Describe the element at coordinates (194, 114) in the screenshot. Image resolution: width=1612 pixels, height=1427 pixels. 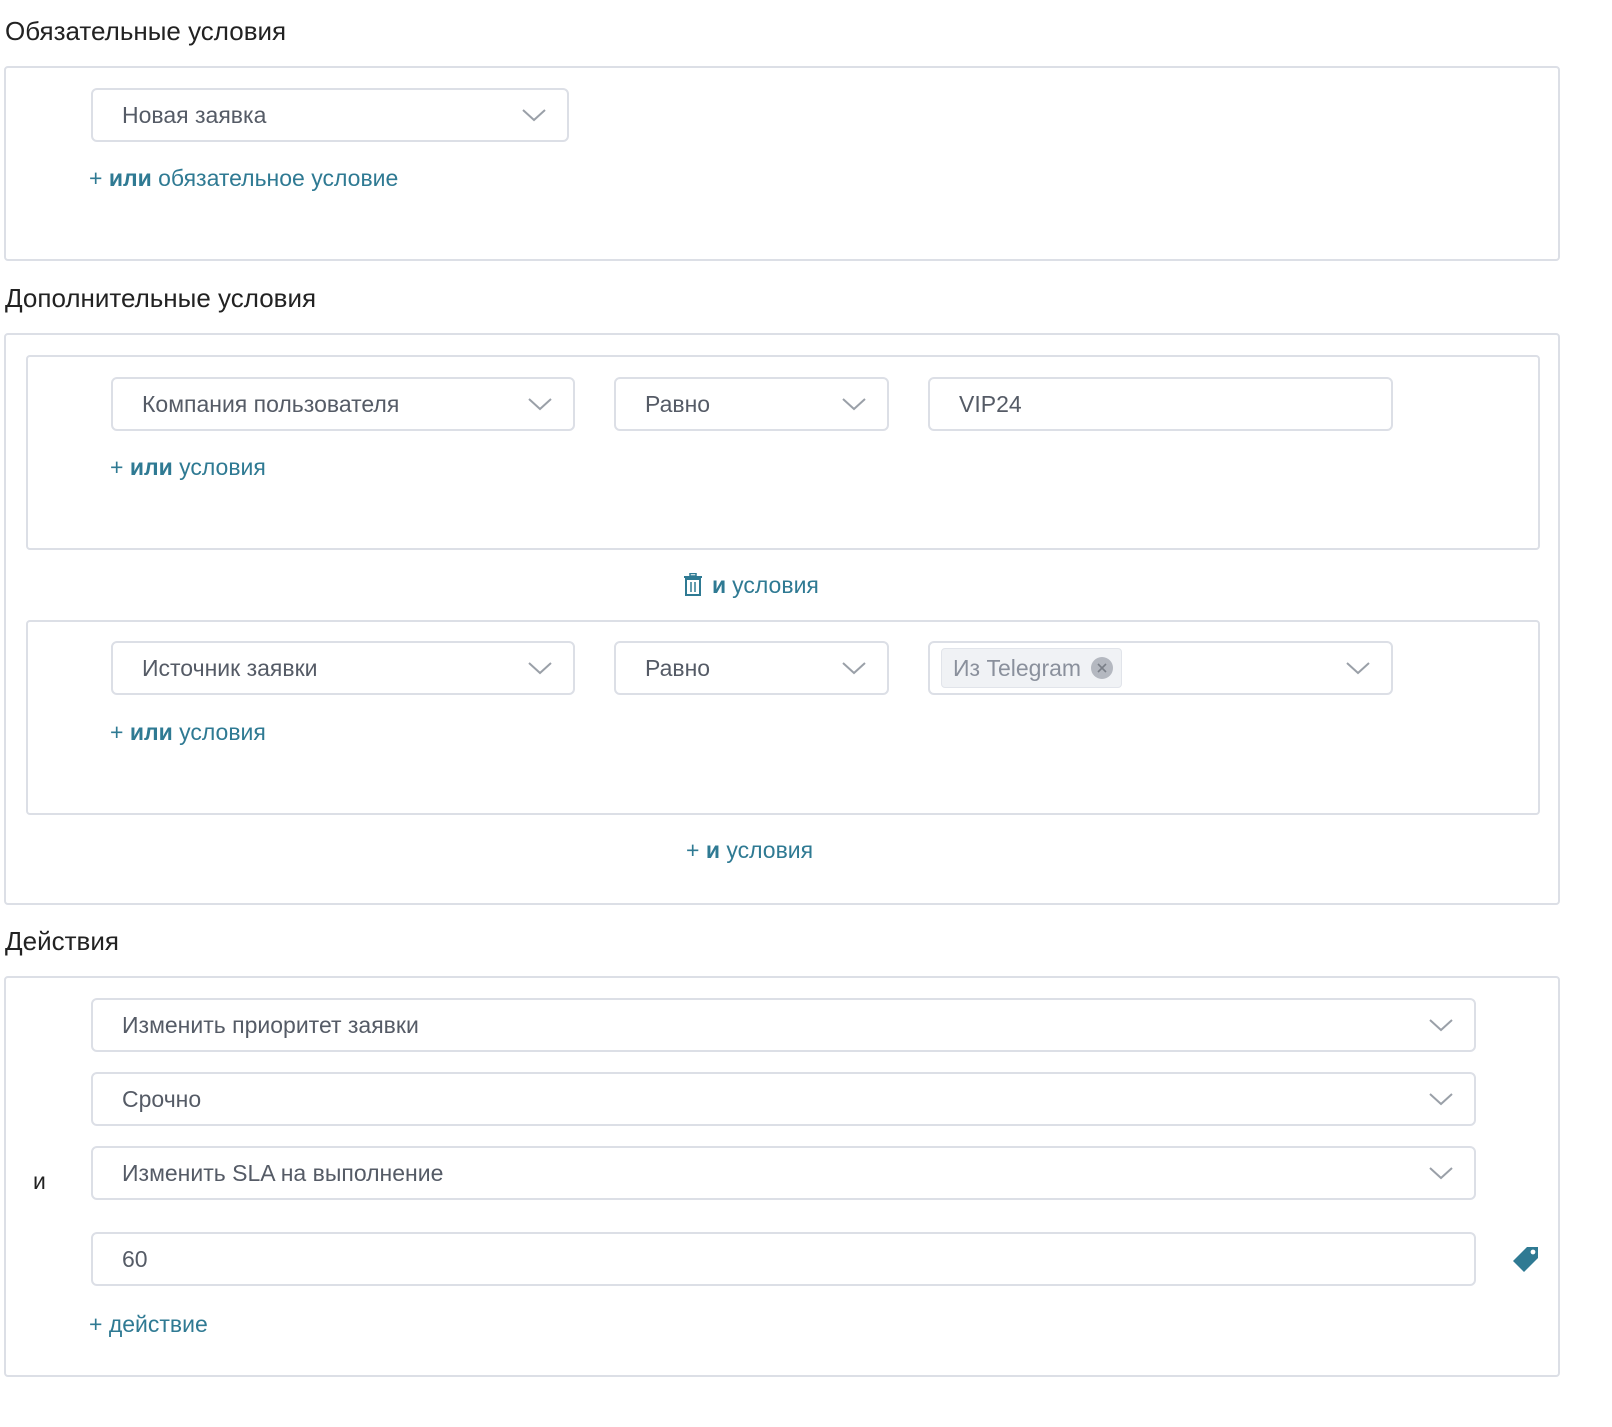
I see `required-condition-value: Новая заявка` at that location.